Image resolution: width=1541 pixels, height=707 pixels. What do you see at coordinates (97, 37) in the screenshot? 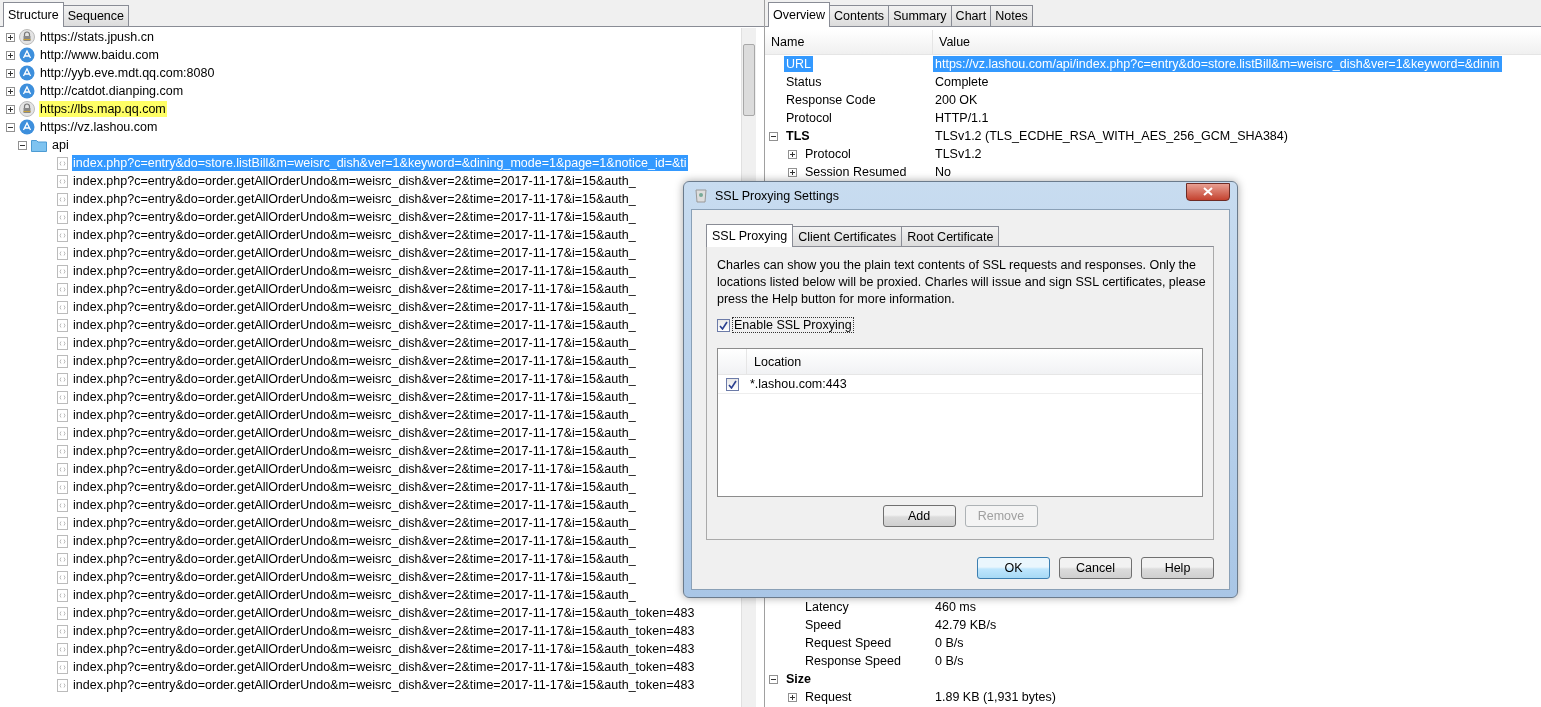
I see `host-label: https://stats.jpush.cn` at bounding box center [97, 37].